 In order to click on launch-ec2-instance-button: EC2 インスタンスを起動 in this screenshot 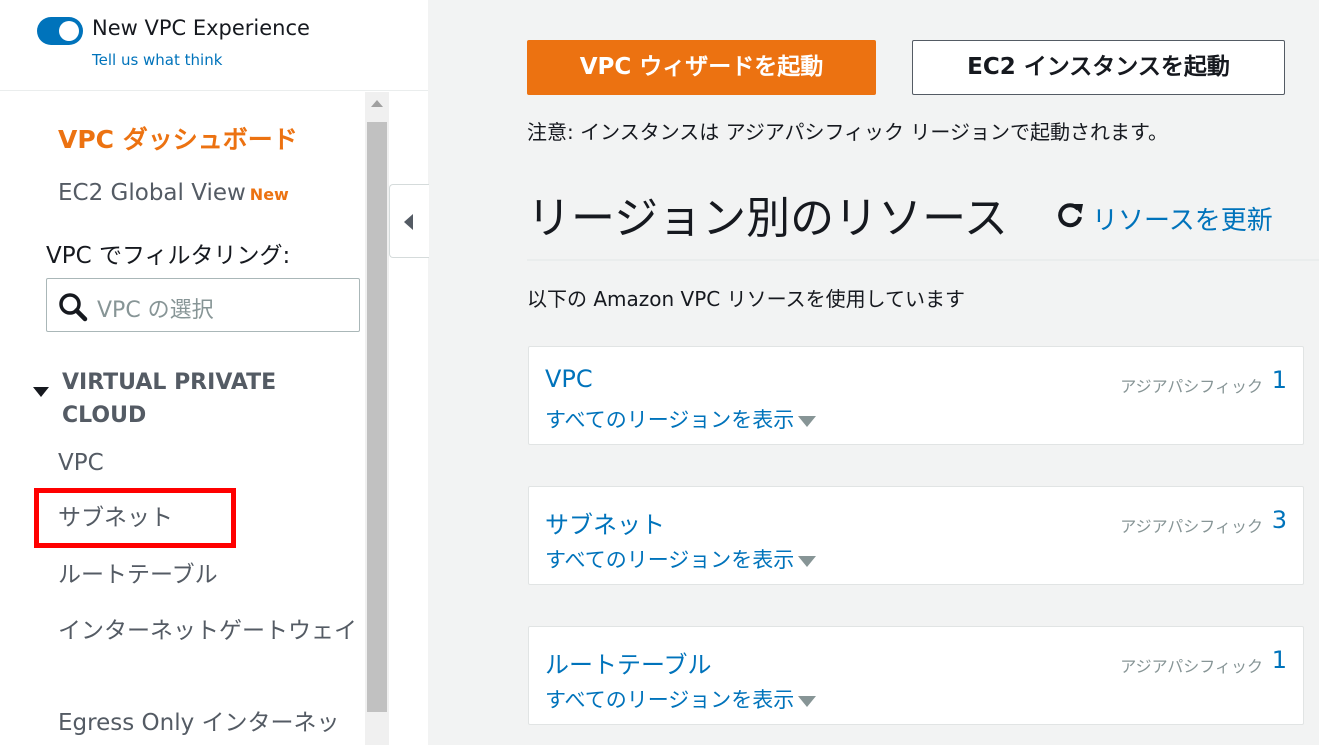, I will do `click(1098, 67)`.